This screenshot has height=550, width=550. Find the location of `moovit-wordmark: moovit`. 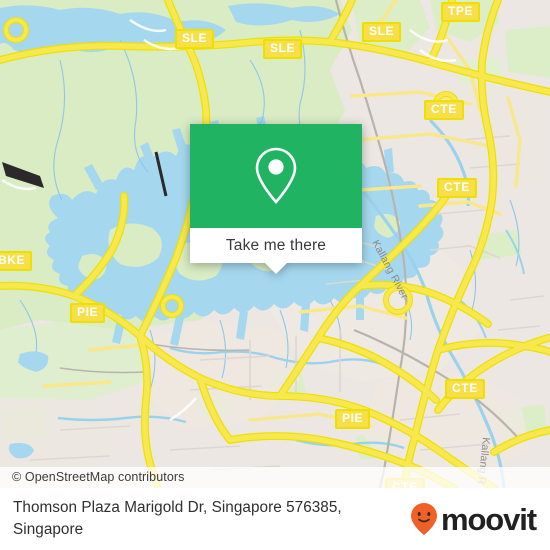

moovit-wordmark: moovit is located at coordinates (488, 519).